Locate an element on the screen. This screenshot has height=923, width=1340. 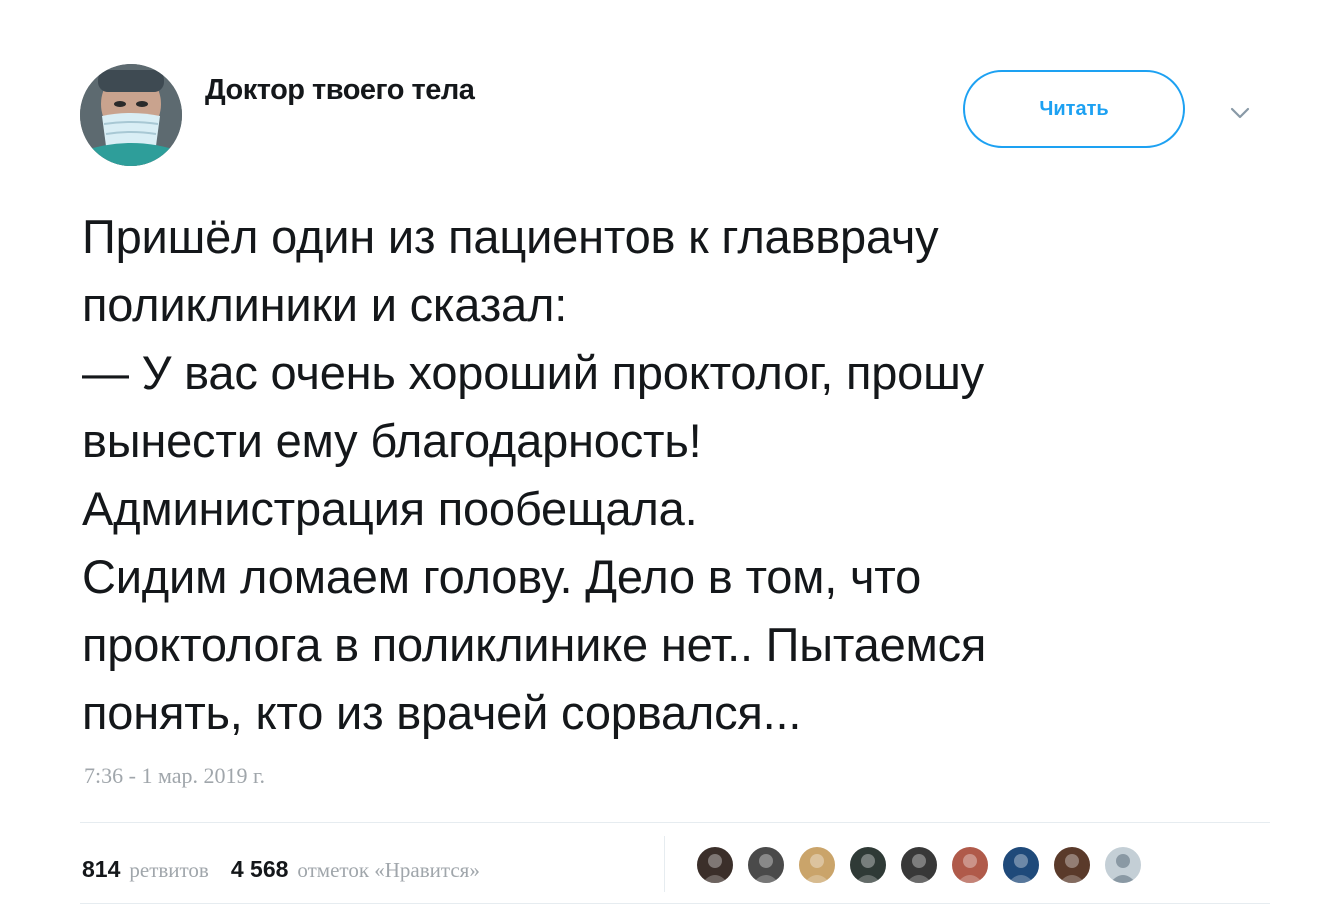
tweet-line: Администрация пообещала. is located at coordinates (390, 508).